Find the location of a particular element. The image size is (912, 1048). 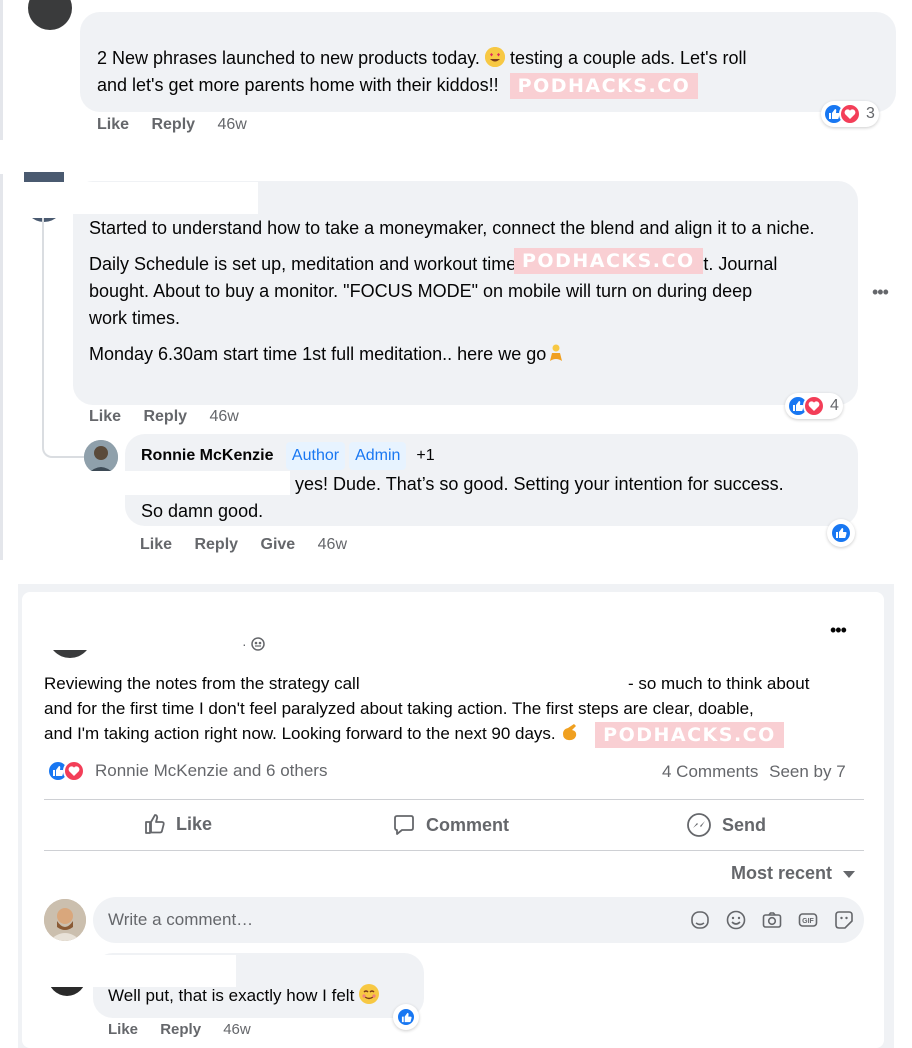

thumbs-up-icon is located at coordinates (155, 824).